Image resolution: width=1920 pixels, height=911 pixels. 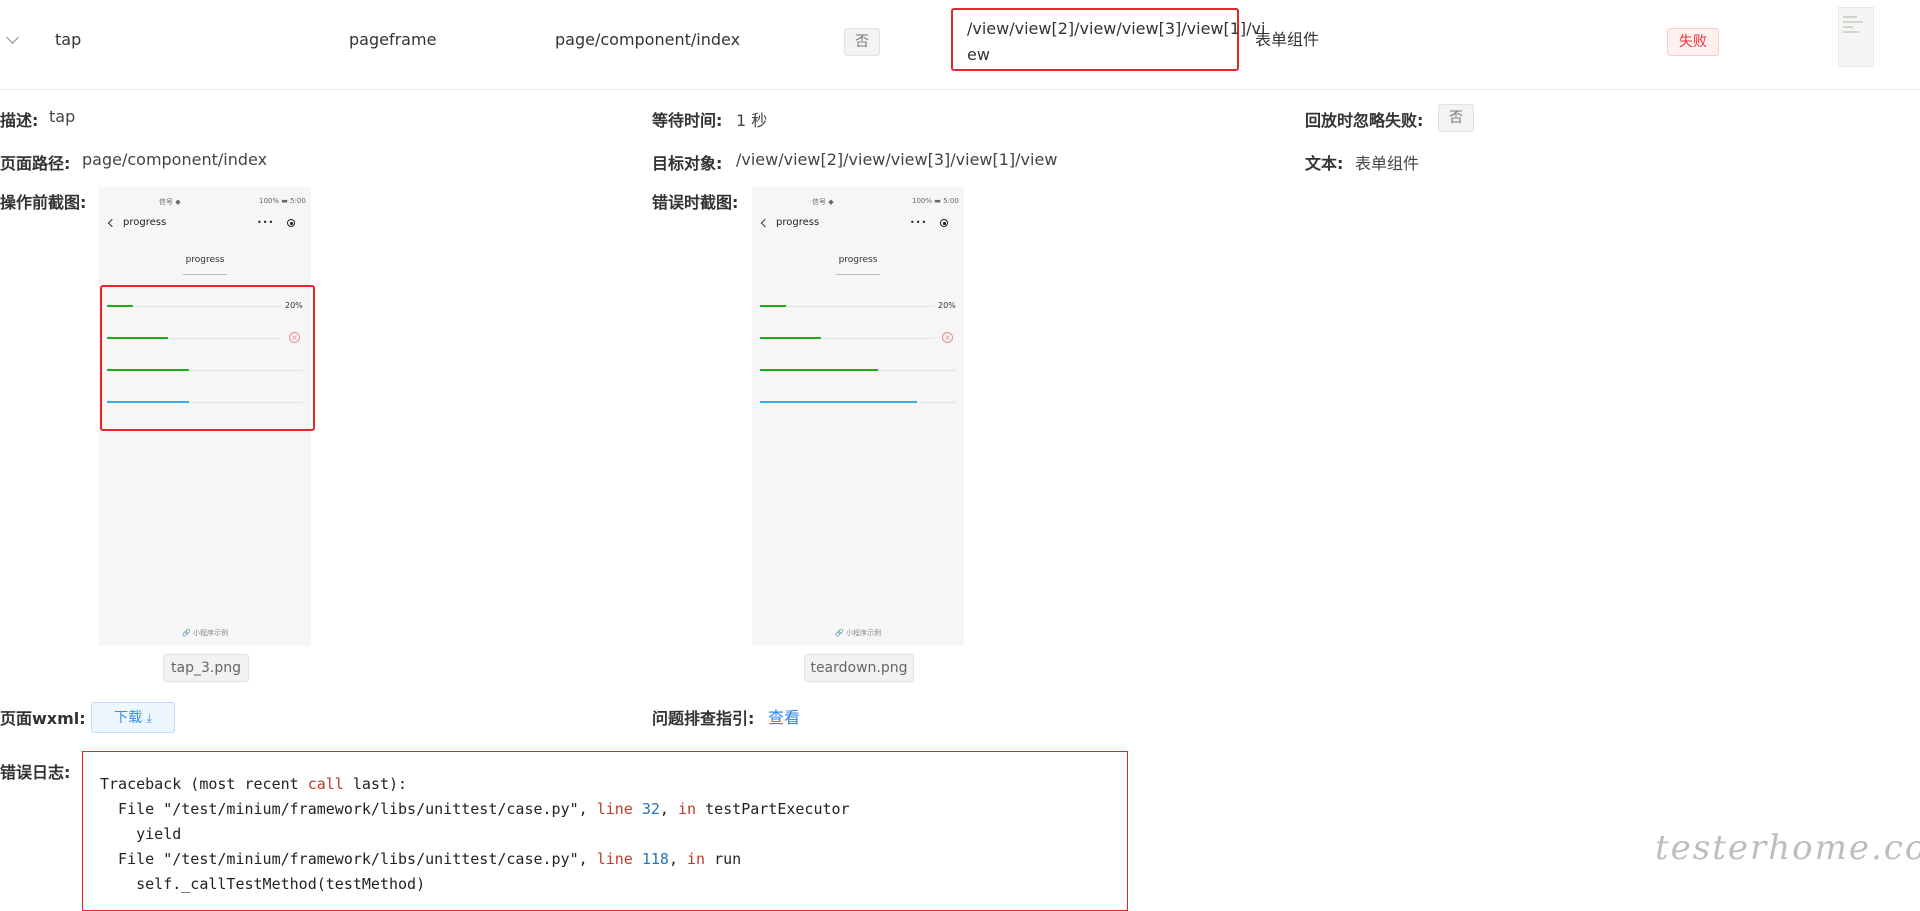 I want to click on before-screenshot-label: 操作前截图:, so click(x=43, y=202).